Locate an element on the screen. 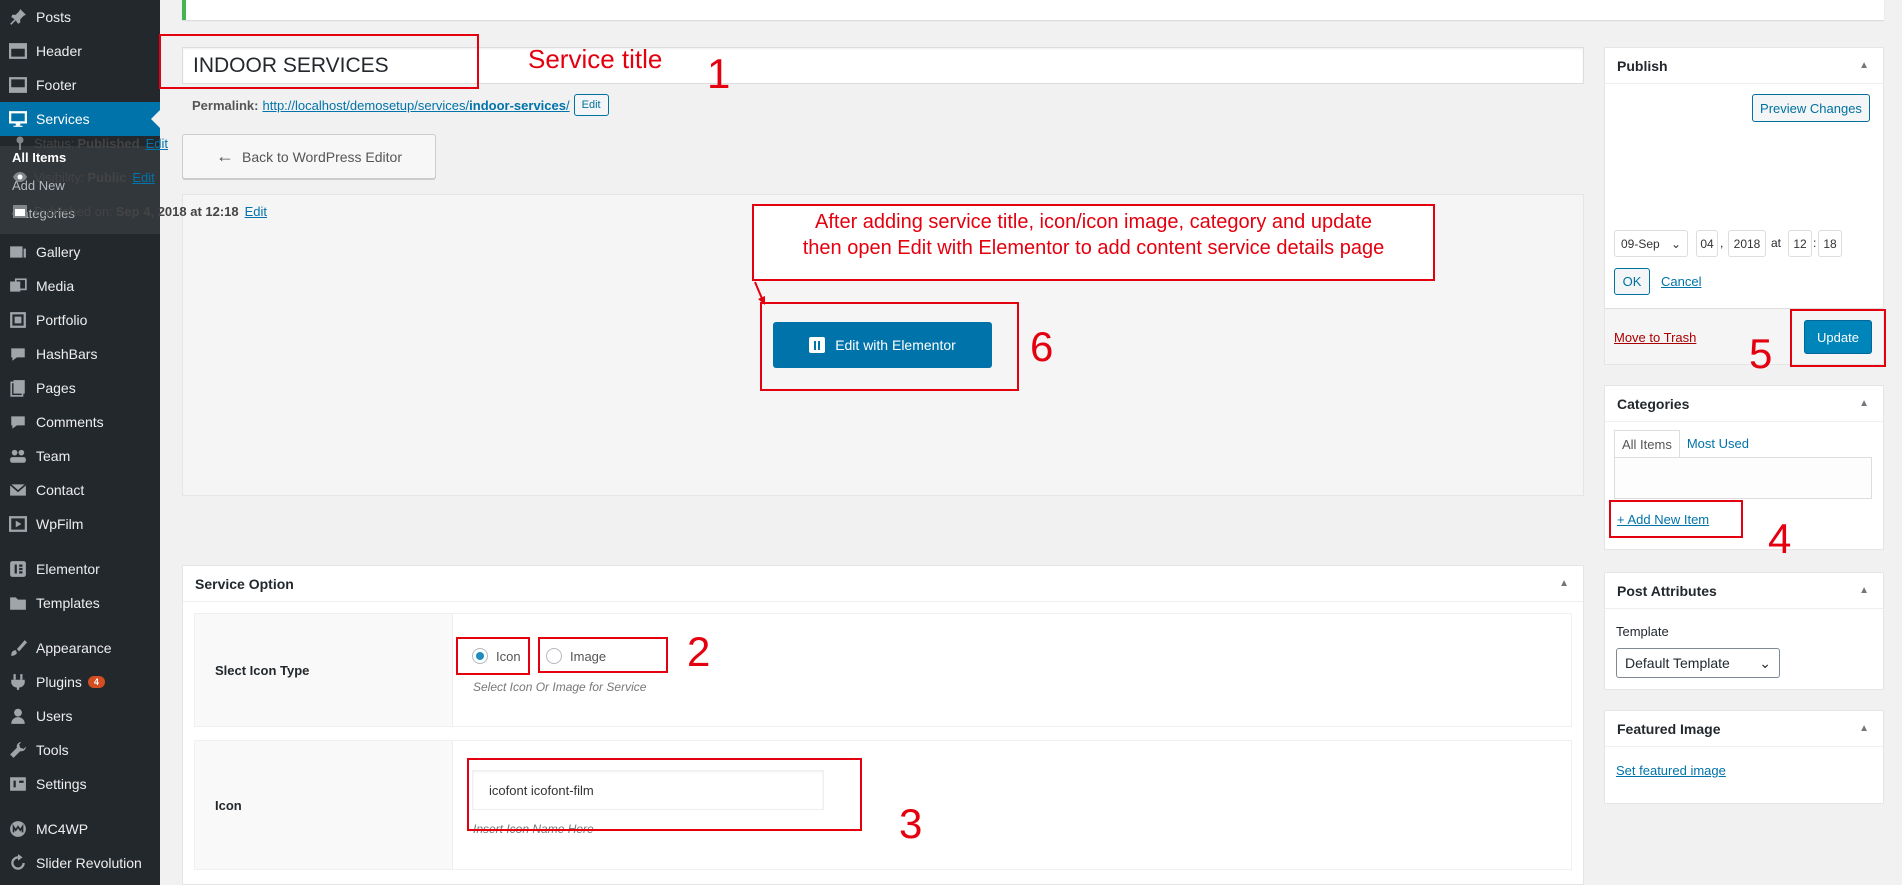 Image resolution: width=1902 pixels, height=885 pixels. icon-type-description: Select Icon Or Image for Service is located at coordinates (560, 687).